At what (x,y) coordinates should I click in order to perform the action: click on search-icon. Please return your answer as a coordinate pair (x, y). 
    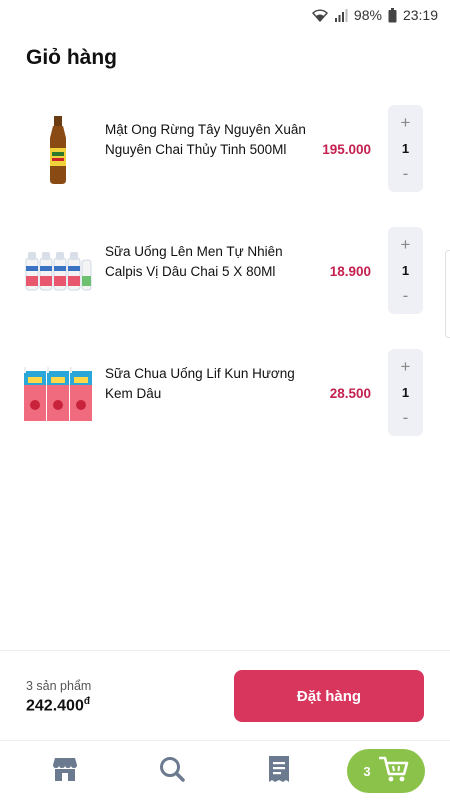
    Looking at the image, I should click on (172, 771).